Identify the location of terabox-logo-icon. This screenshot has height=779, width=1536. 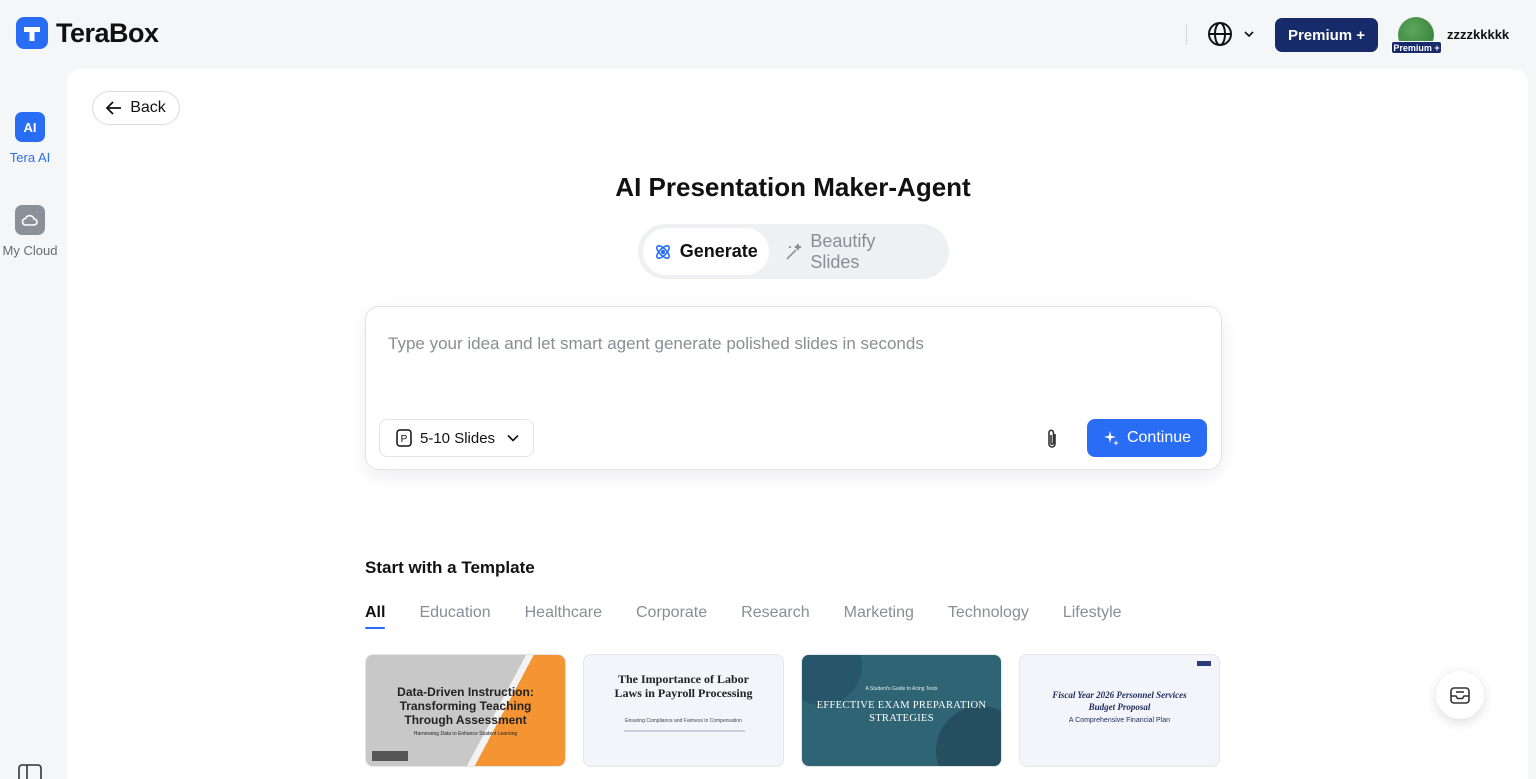
(32, 33).